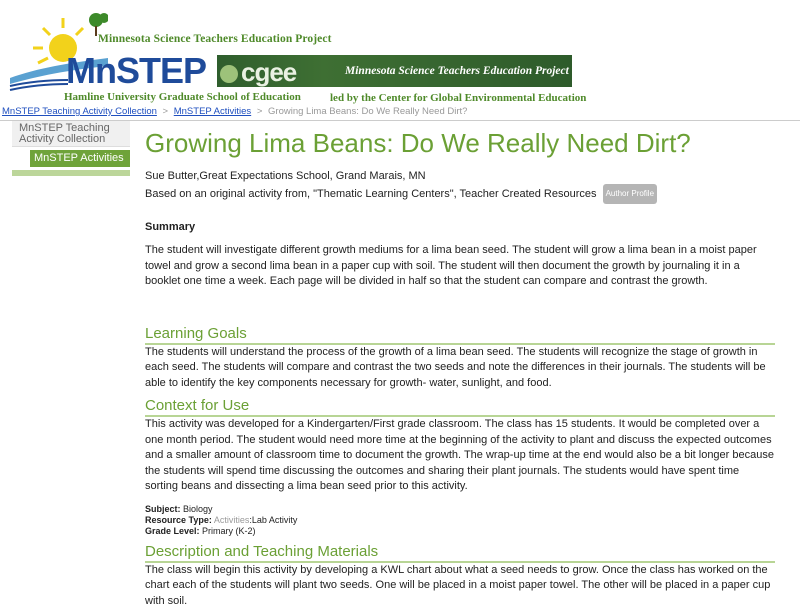  Describe the element at coordinates (460, 335) in the screenshot. I see `learning-goals-heading: Learning Goals` at that location.